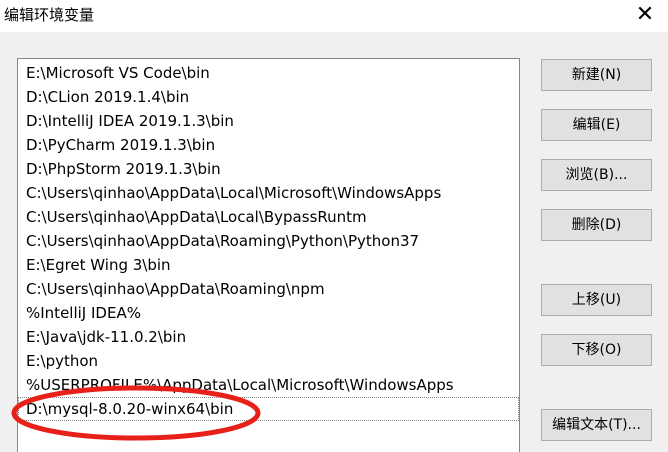 Image resolution: width=668 pixels, height=452 pixels. Describe the element at coordinates (596, 300) in the screenshot. I see `move-up-button: 上移(U)` at that location.